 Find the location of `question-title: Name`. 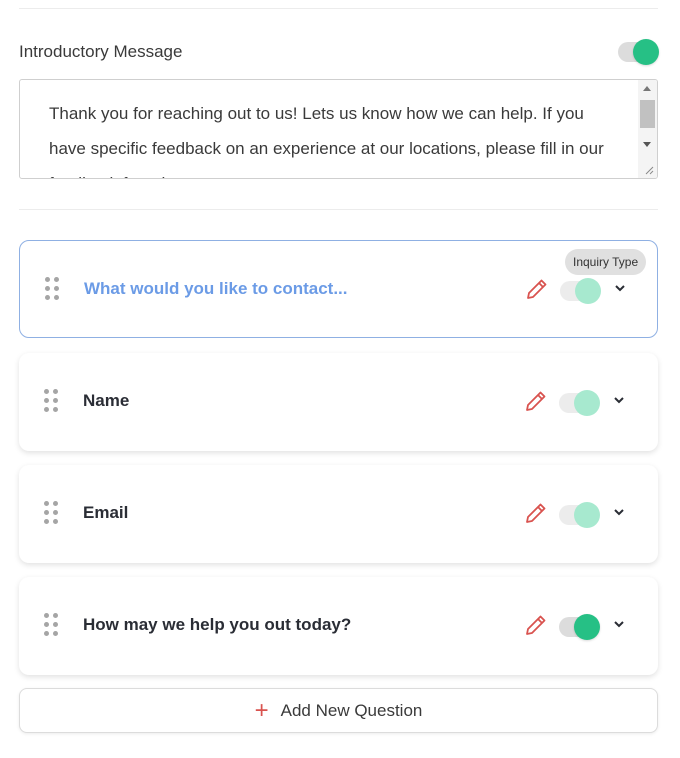

question-title: Name is located at coordinates (106, 401).